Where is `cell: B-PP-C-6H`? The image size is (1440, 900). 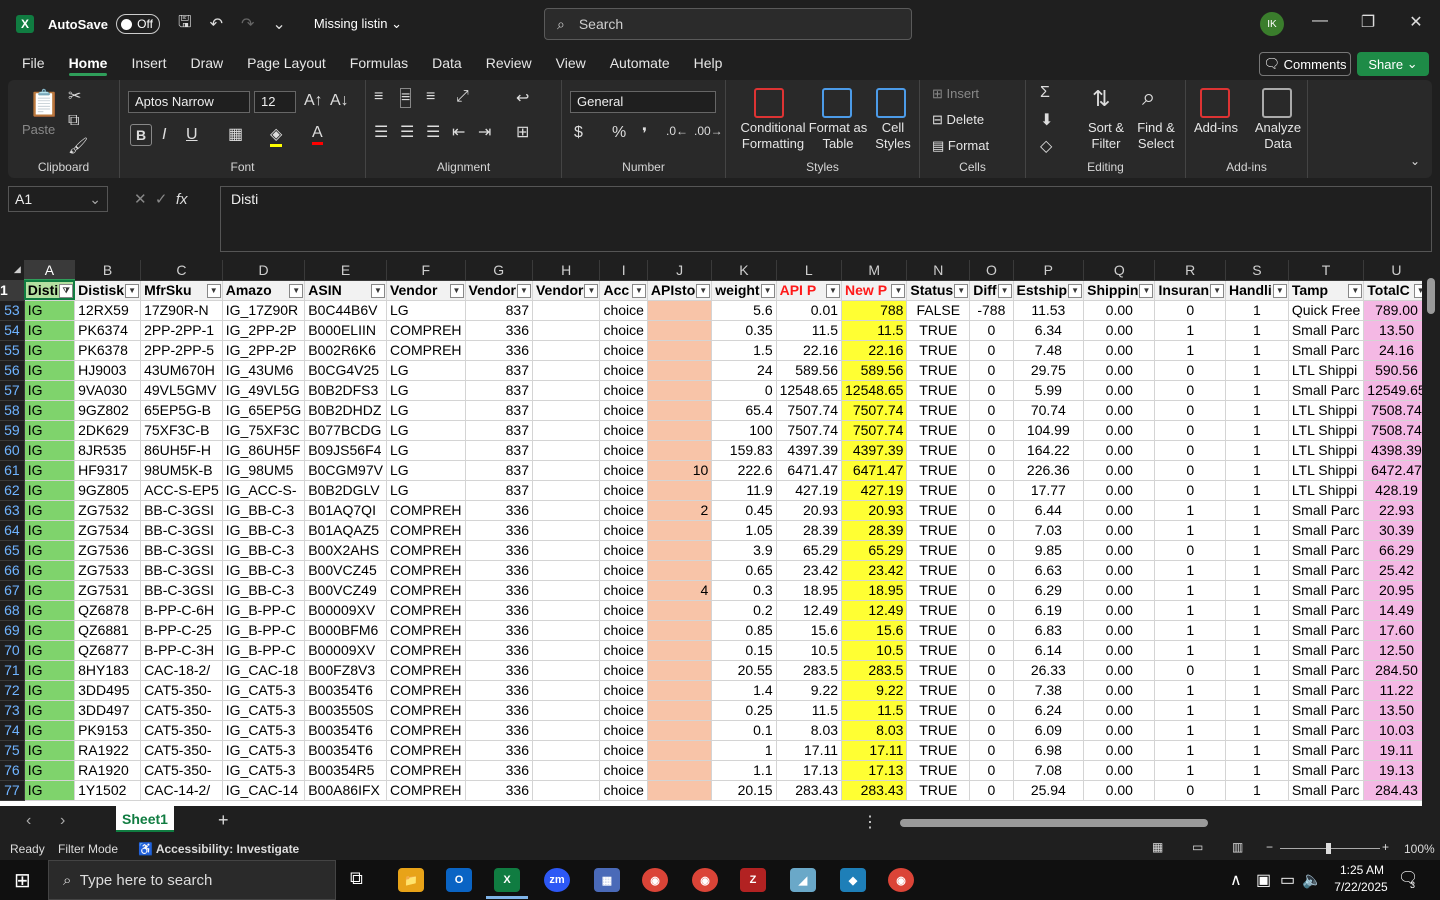 cell: B-PP-C-6H is located at coordinates (181, 610).